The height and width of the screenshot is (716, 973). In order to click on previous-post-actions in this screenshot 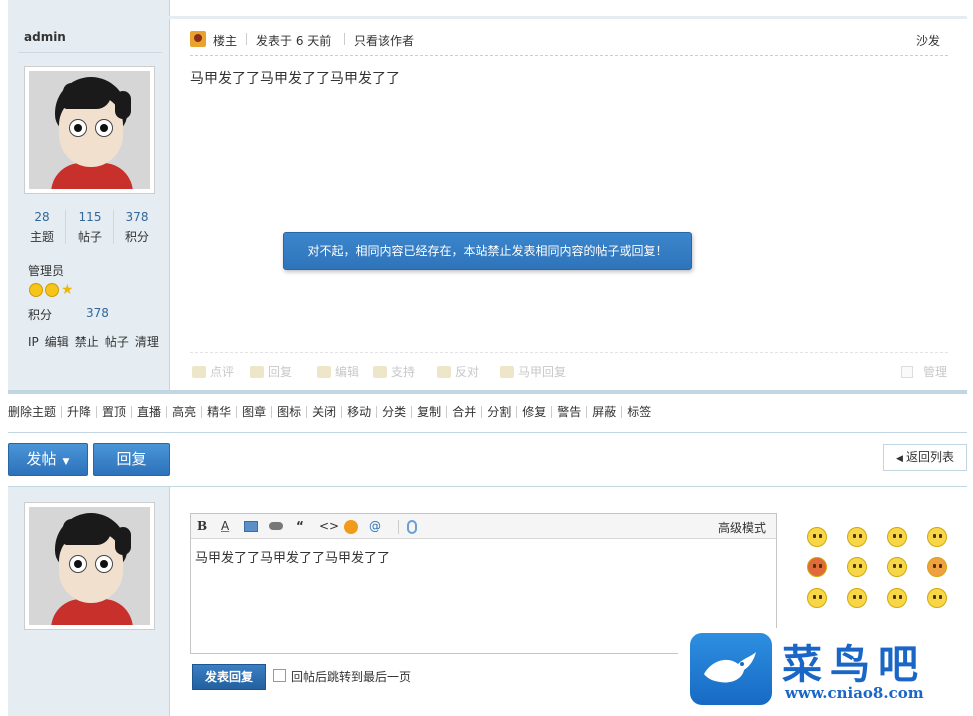, I will do `click(569, 8)`.